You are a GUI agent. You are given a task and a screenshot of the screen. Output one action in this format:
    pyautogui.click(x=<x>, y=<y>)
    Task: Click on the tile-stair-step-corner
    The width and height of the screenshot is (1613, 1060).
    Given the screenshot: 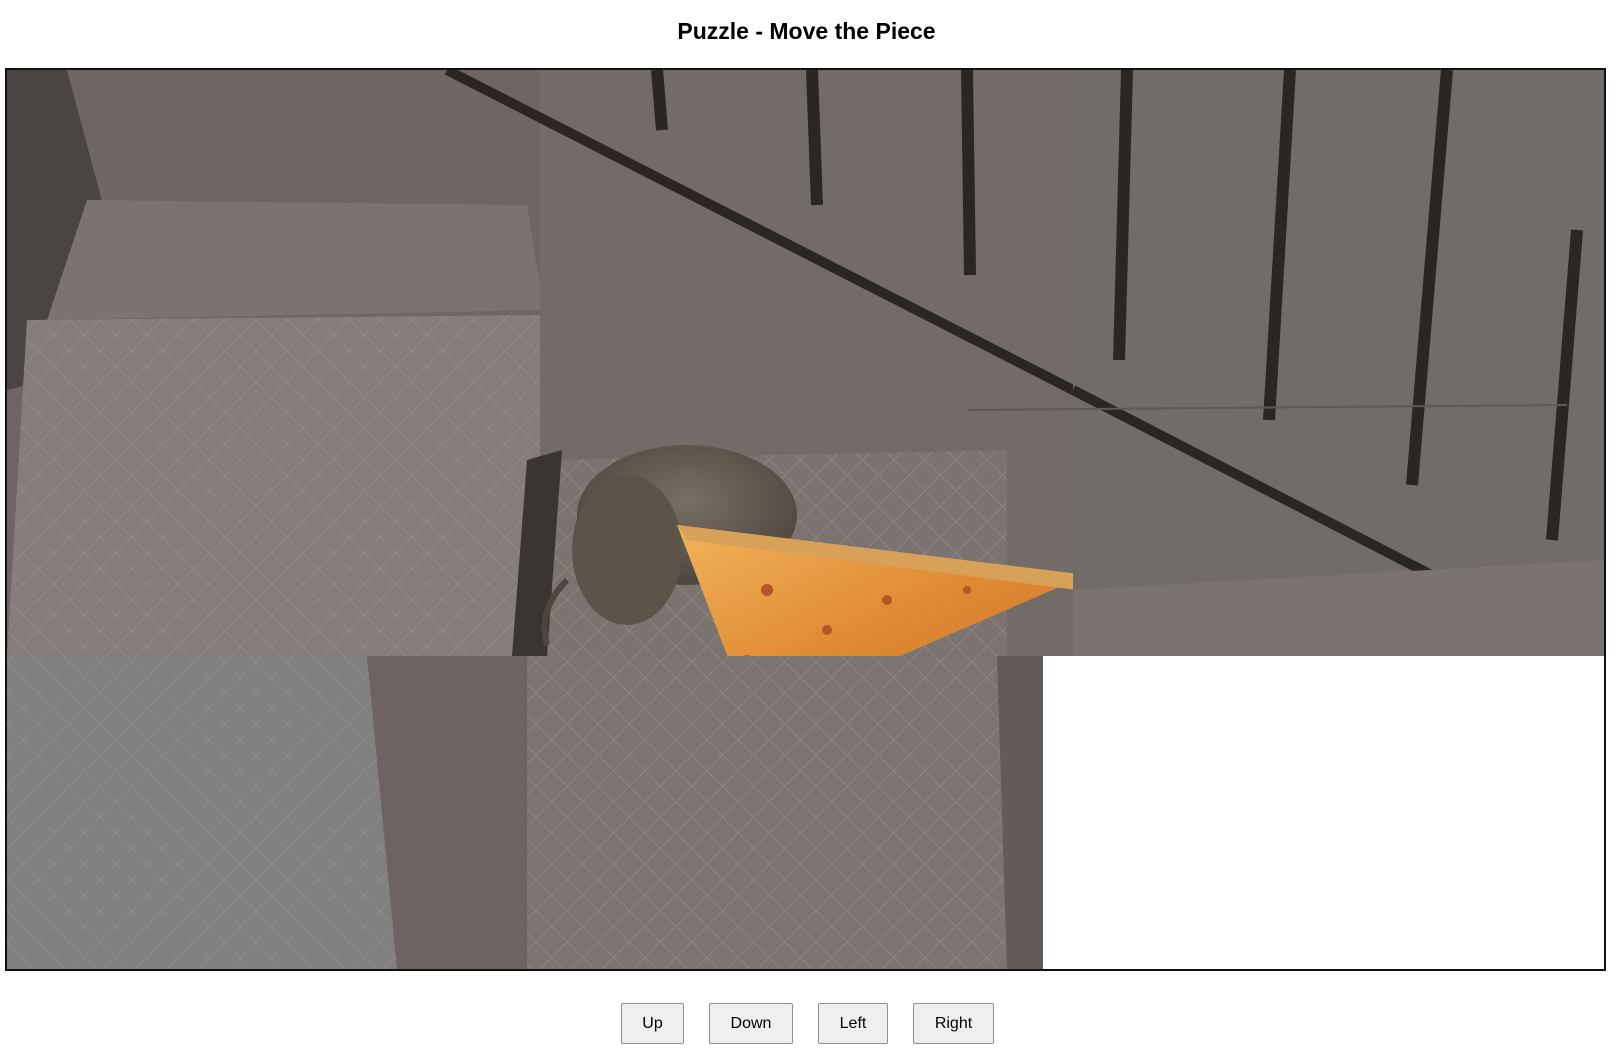 What is the action you would take?
    pyautogui.click(x=267, y=812)
    